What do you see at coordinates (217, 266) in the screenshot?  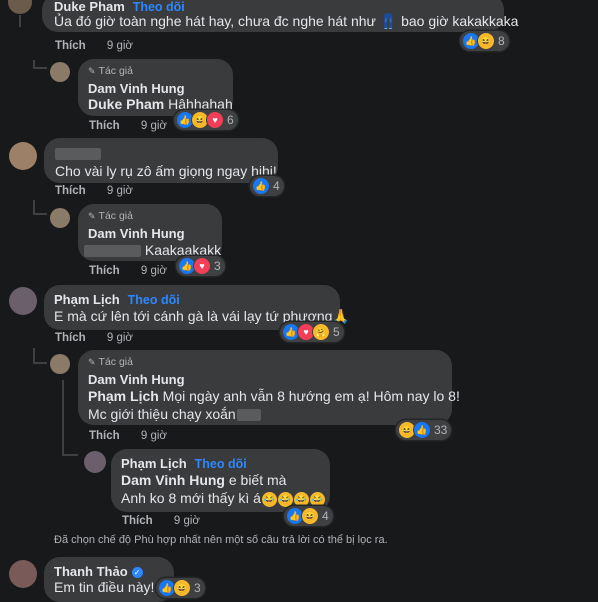 I see `reaction-count: 3` at bounding box center [217, 266].